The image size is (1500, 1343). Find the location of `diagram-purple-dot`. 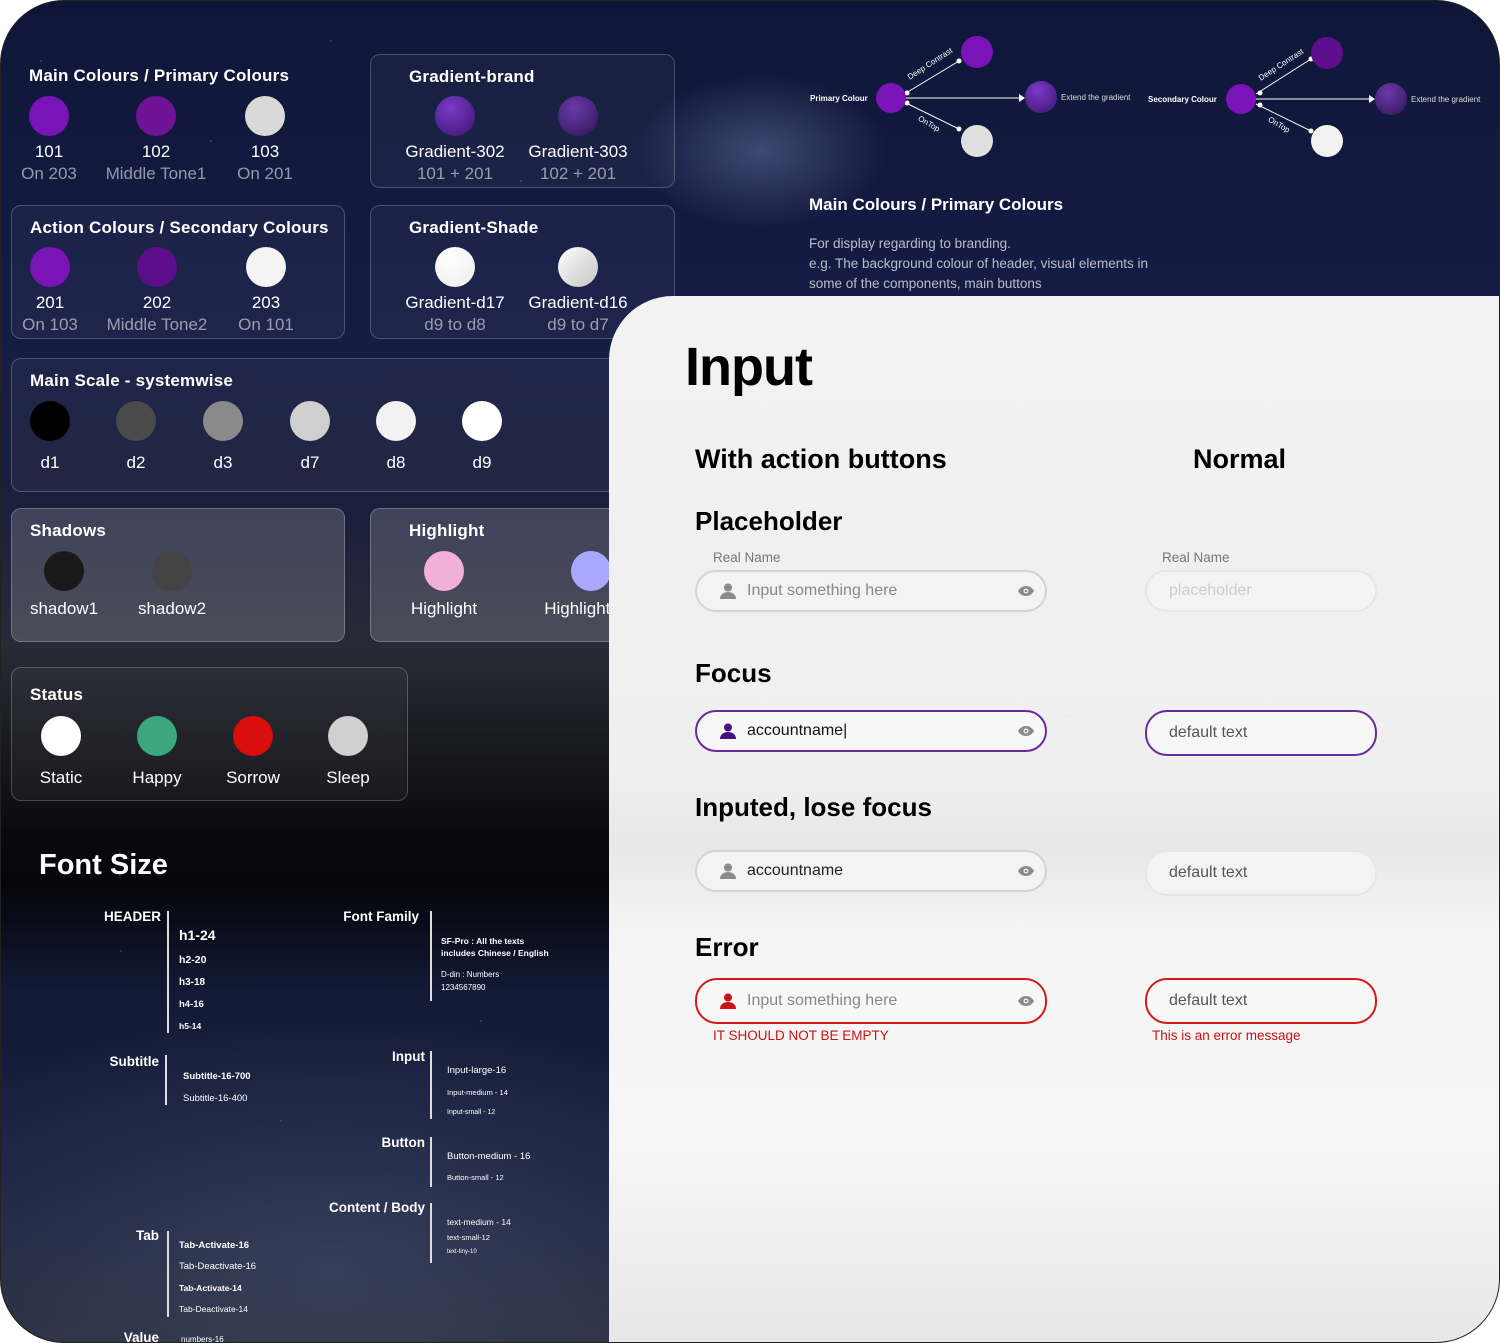

diagram-purple-dot is located at coordinates (977, 52).